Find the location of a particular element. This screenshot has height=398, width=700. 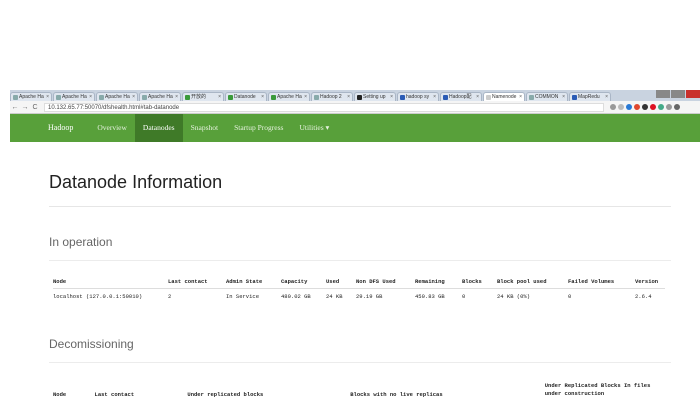

tab-label: Hadoop配 is located at coordinates (460, 96).